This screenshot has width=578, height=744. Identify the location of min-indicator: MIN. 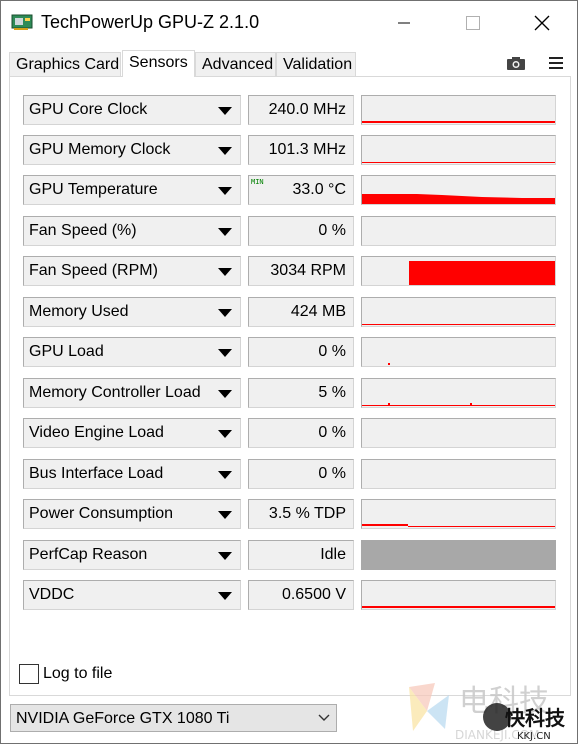
(257, 182).